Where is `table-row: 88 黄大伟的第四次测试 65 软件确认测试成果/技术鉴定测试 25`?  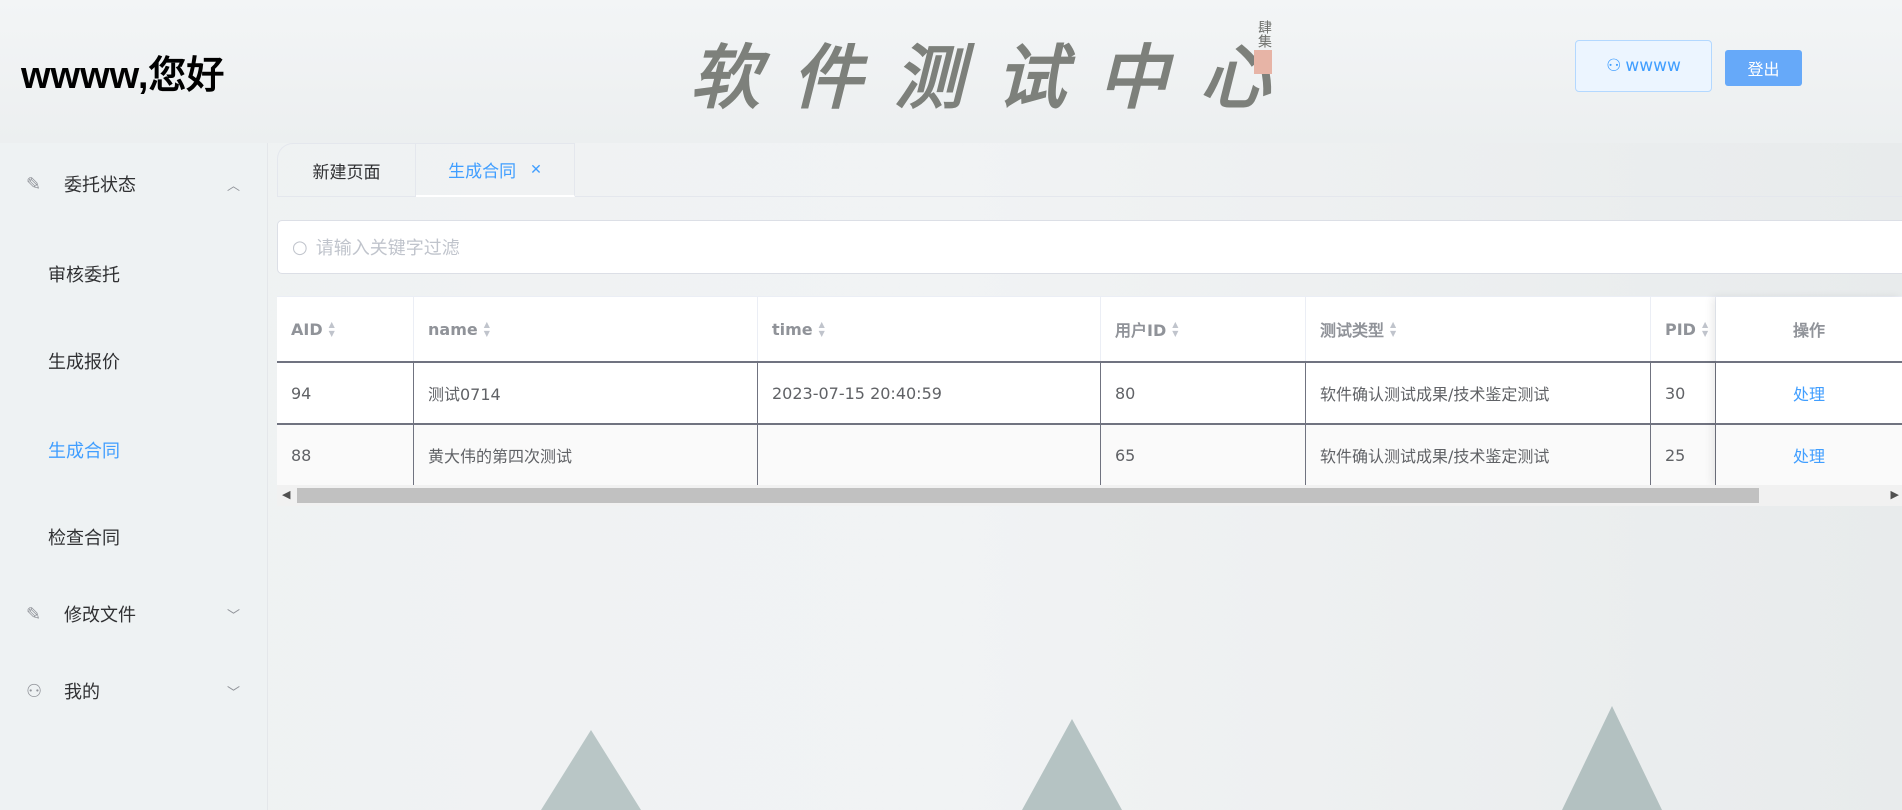
table-row: 88 黄大伟的第四次测试 65 软件确认测试成果/技术鉴定测试 25 is located at coordinates (1089, 454).